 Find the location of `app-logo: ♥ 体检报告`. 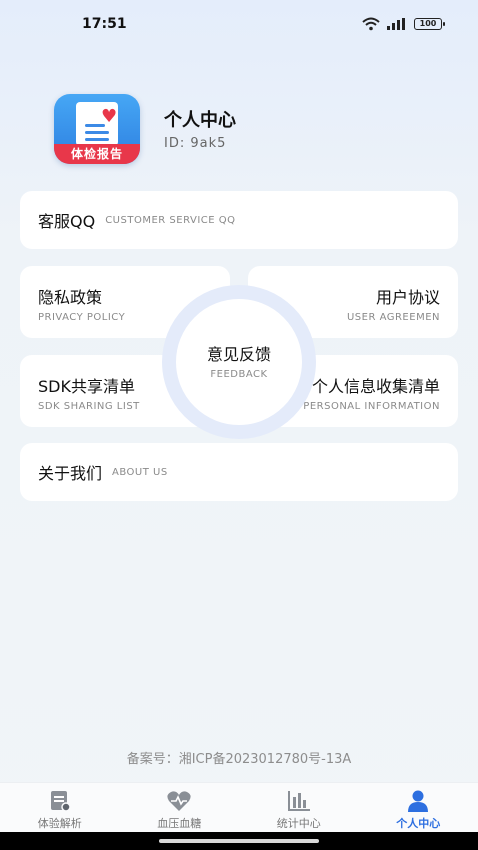

app-logo: ♥ 体检报告 is located at coordinates (97, 129).